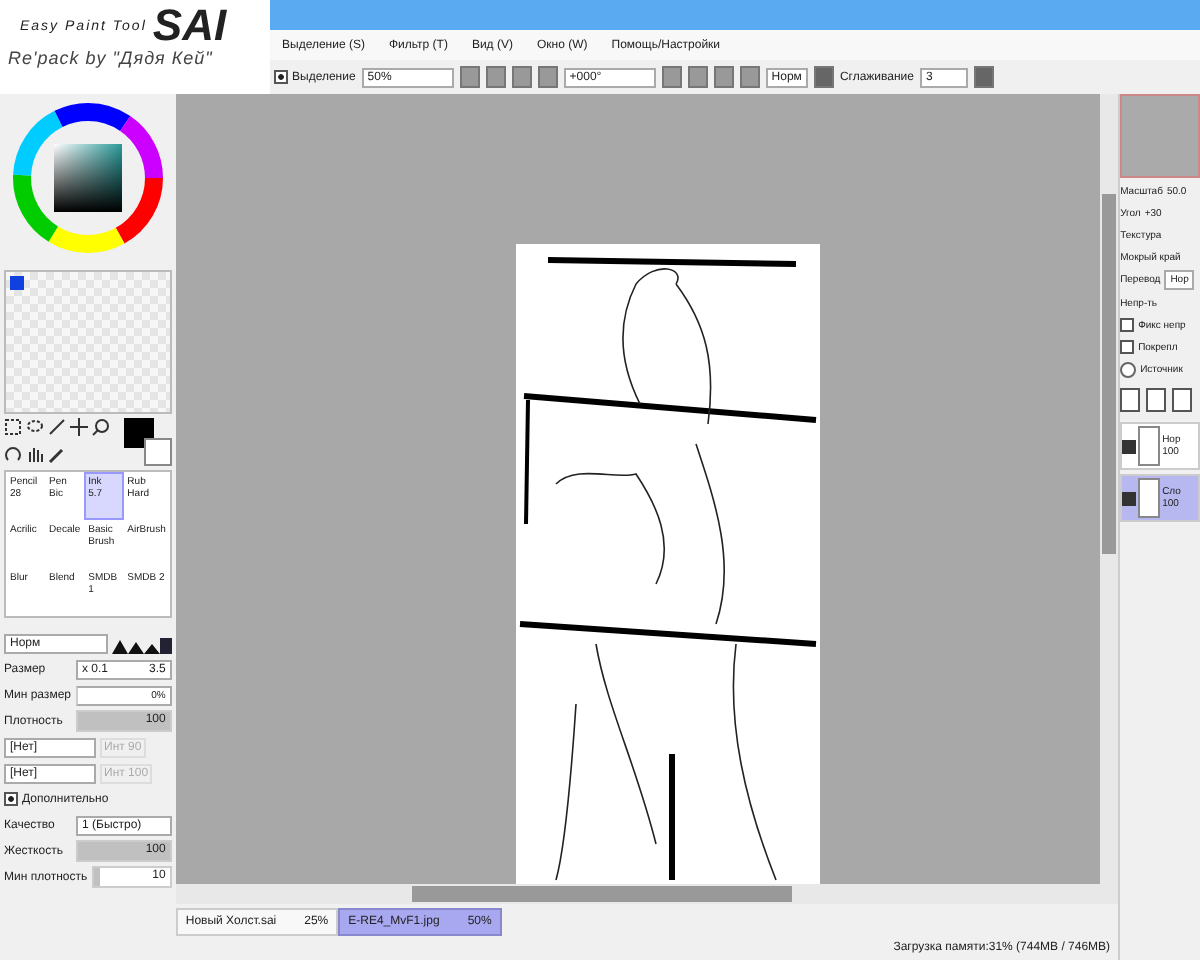 The width and height of the screenshot is (1200, 960). Describe the element at coordinates (189, 26) in the screenshot. I see `logo-title: SAI` at that location.